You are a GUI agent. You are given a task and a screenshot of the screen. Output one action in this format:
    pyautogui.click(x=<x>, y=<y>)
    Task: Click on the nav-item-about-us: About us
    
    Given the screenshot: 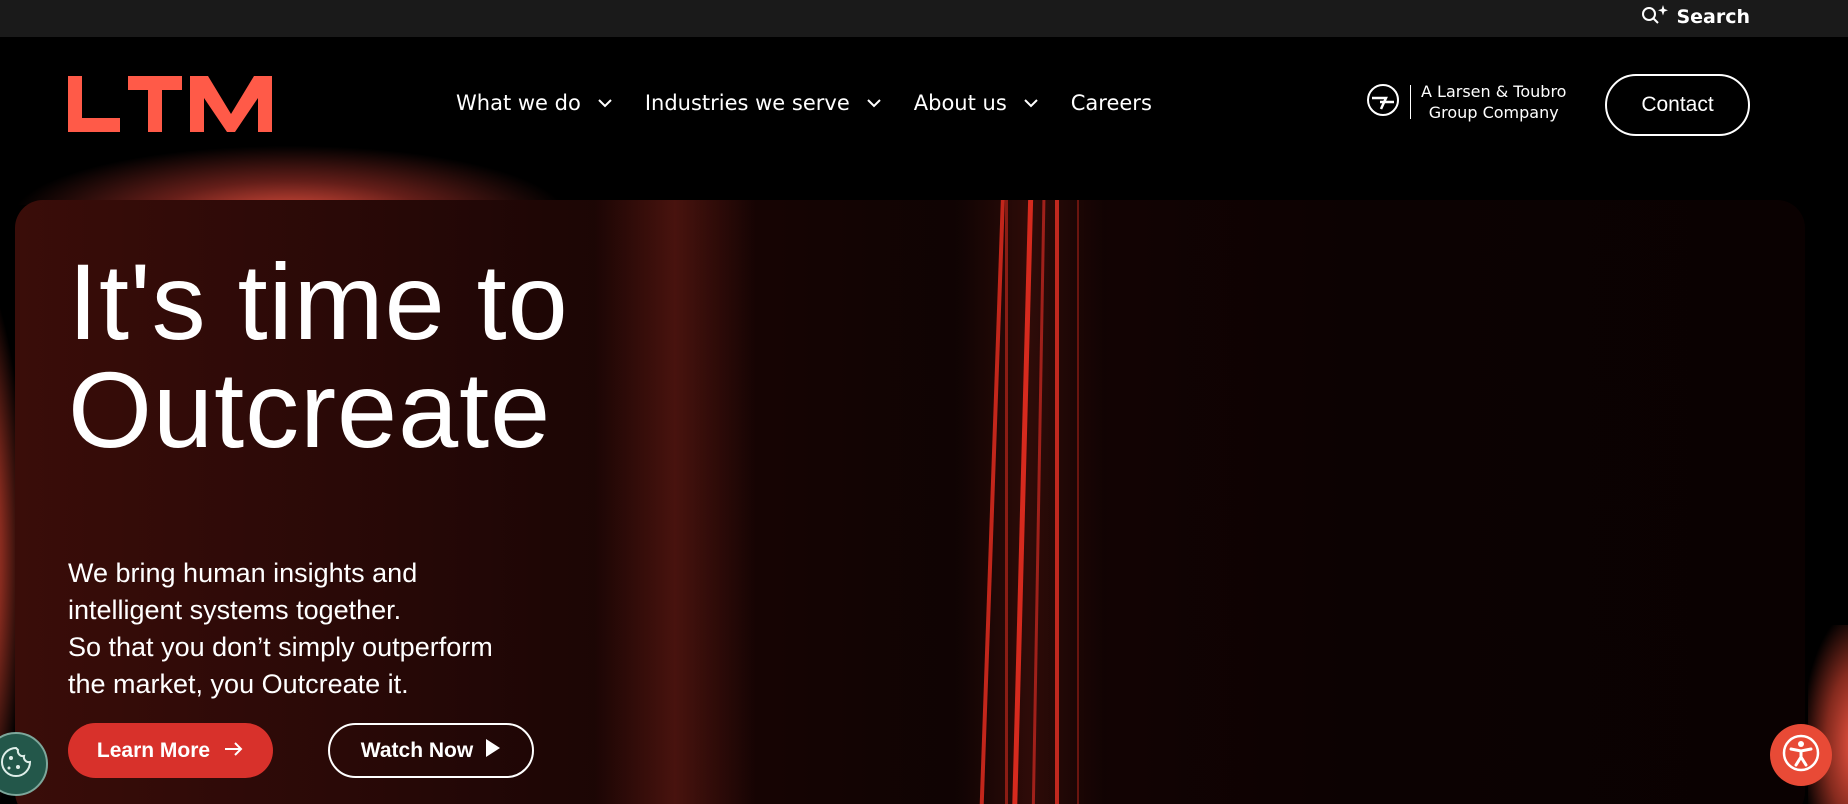 What is the action you would take?
    pyautogui.click(x=992, y=103)
    